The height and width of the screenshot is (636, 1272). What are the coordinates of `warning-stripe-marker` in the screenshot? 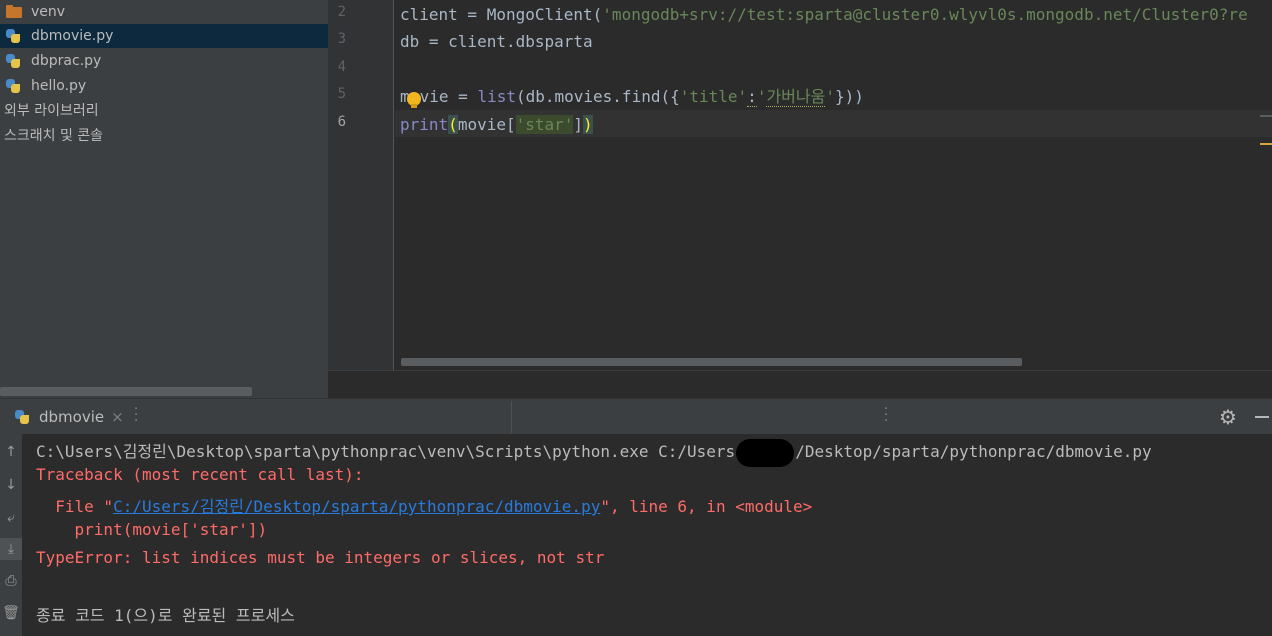 It's located at (1266, 144).